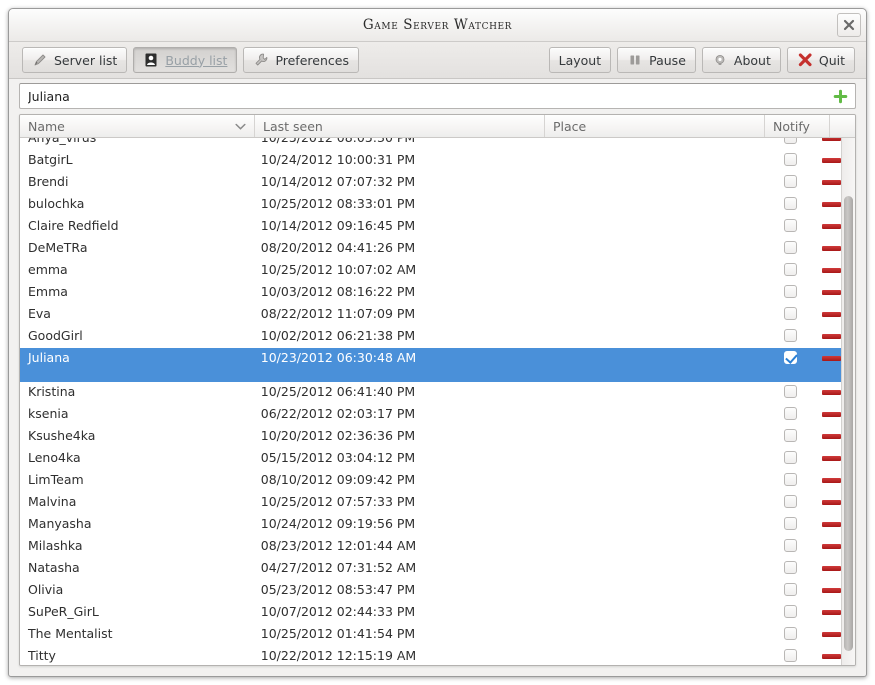 The height and width of the screenshot is (685, 875). What do you see at coordinates (820, 60) in the screenshot?
I see `quit-button: Quit` at bounding box center [820, 60].